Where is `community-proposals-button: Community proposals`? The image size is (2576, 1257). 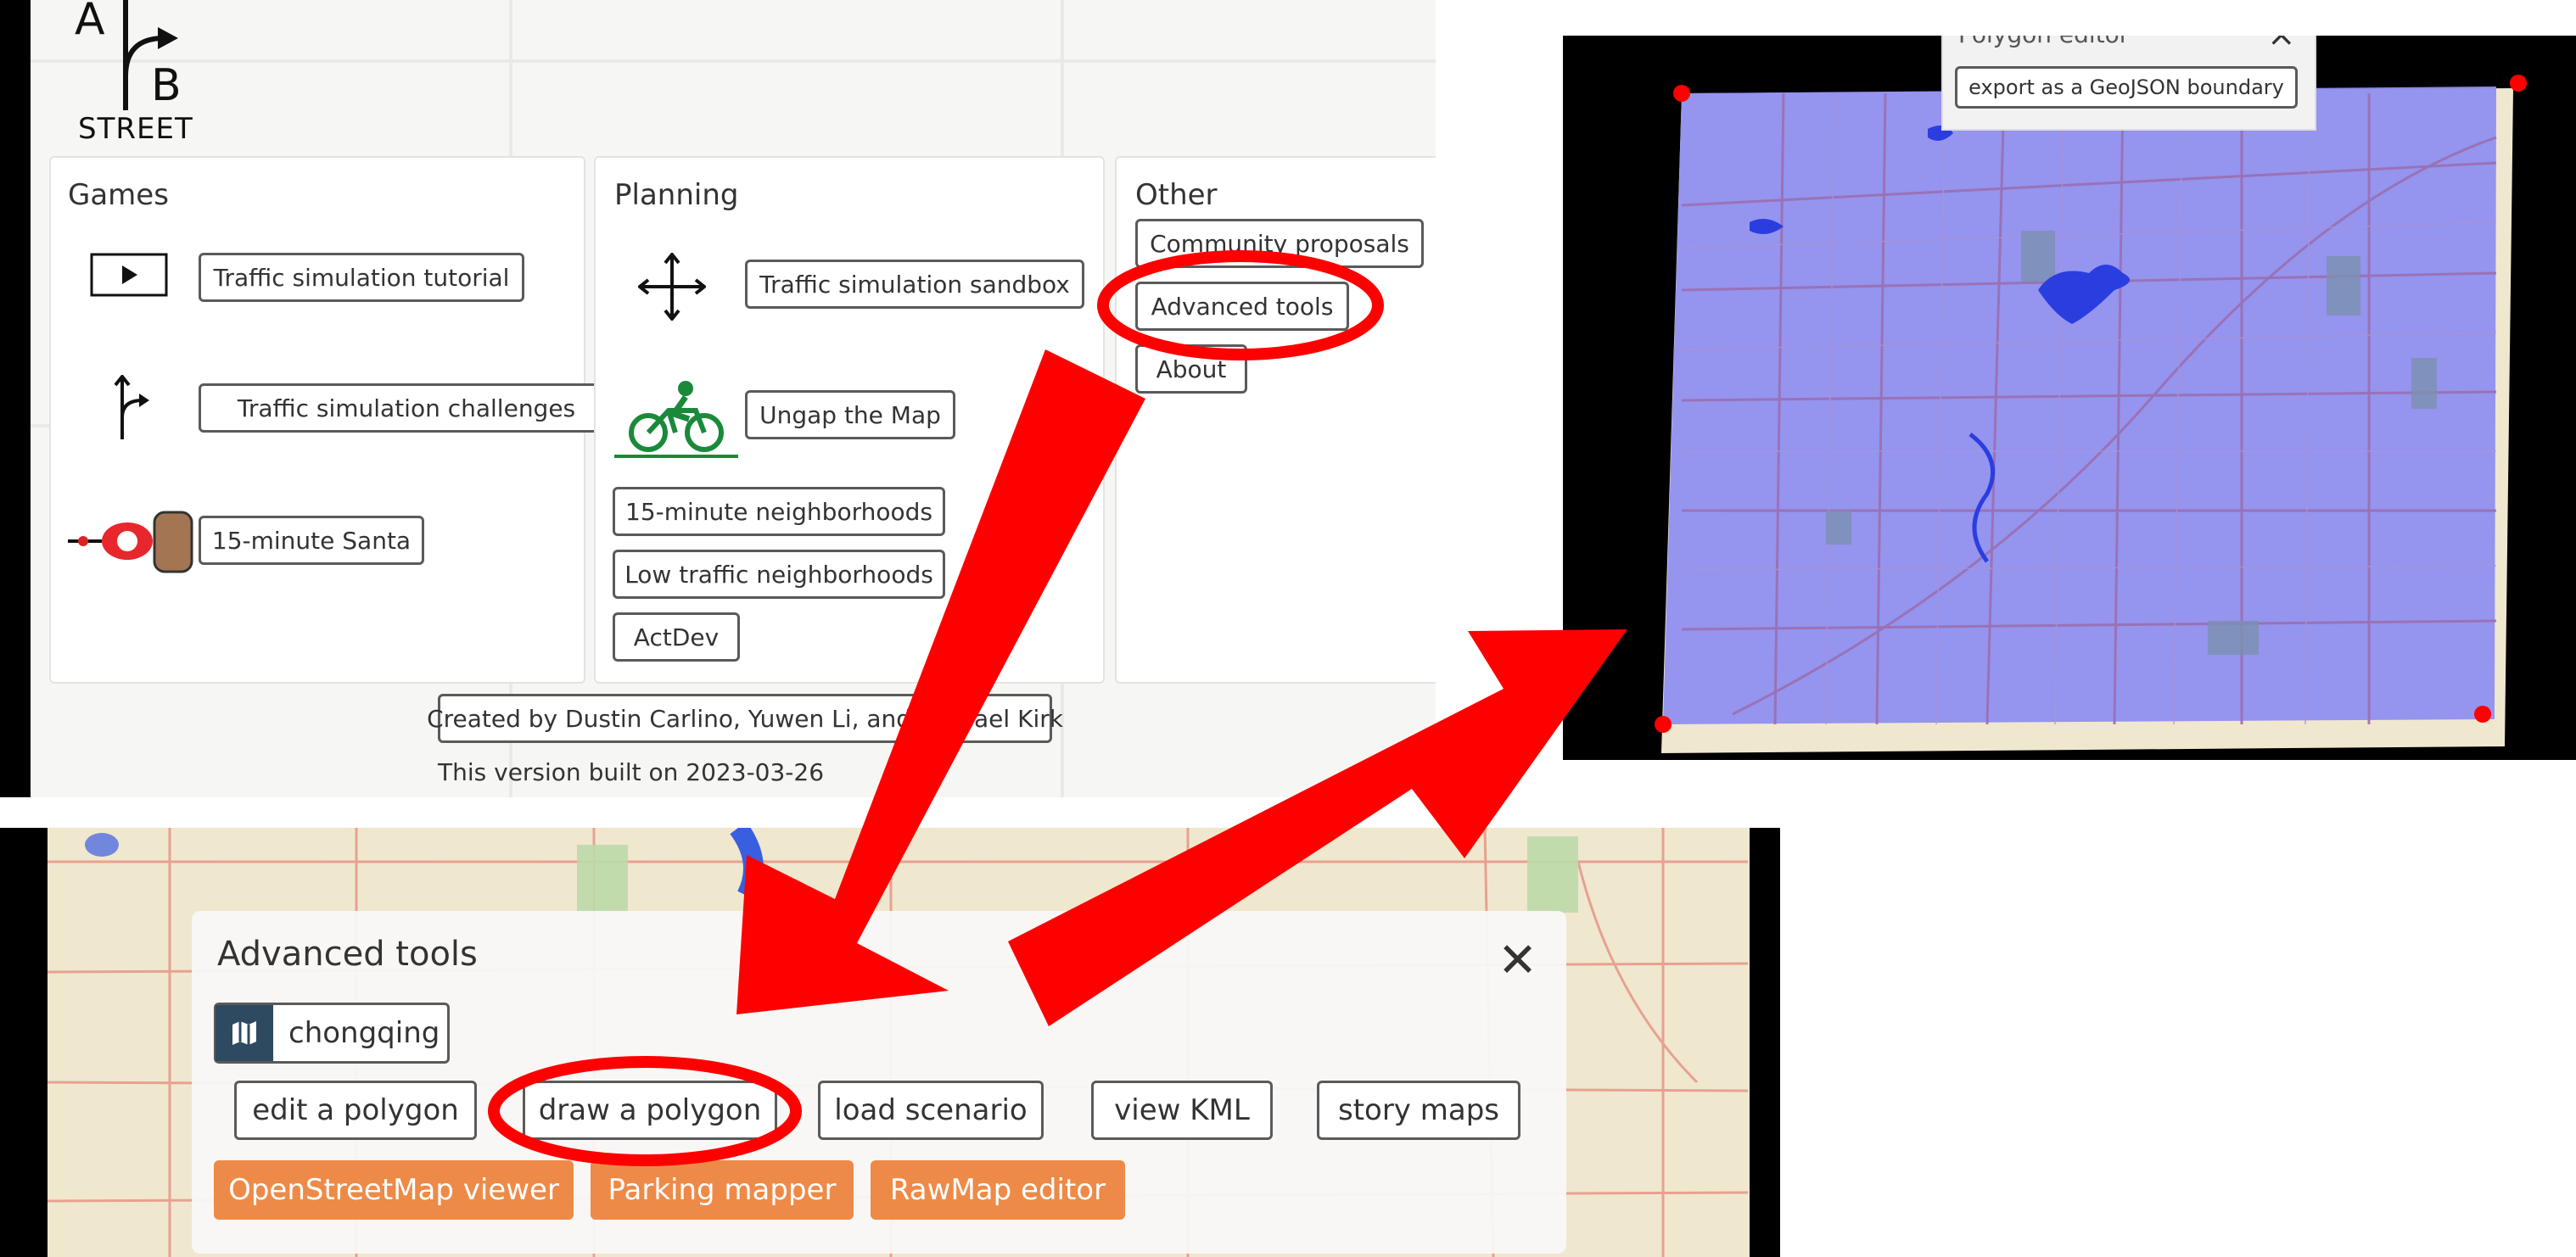 community-proposals-button: Community proposals is located at coordinates (1279, 243).